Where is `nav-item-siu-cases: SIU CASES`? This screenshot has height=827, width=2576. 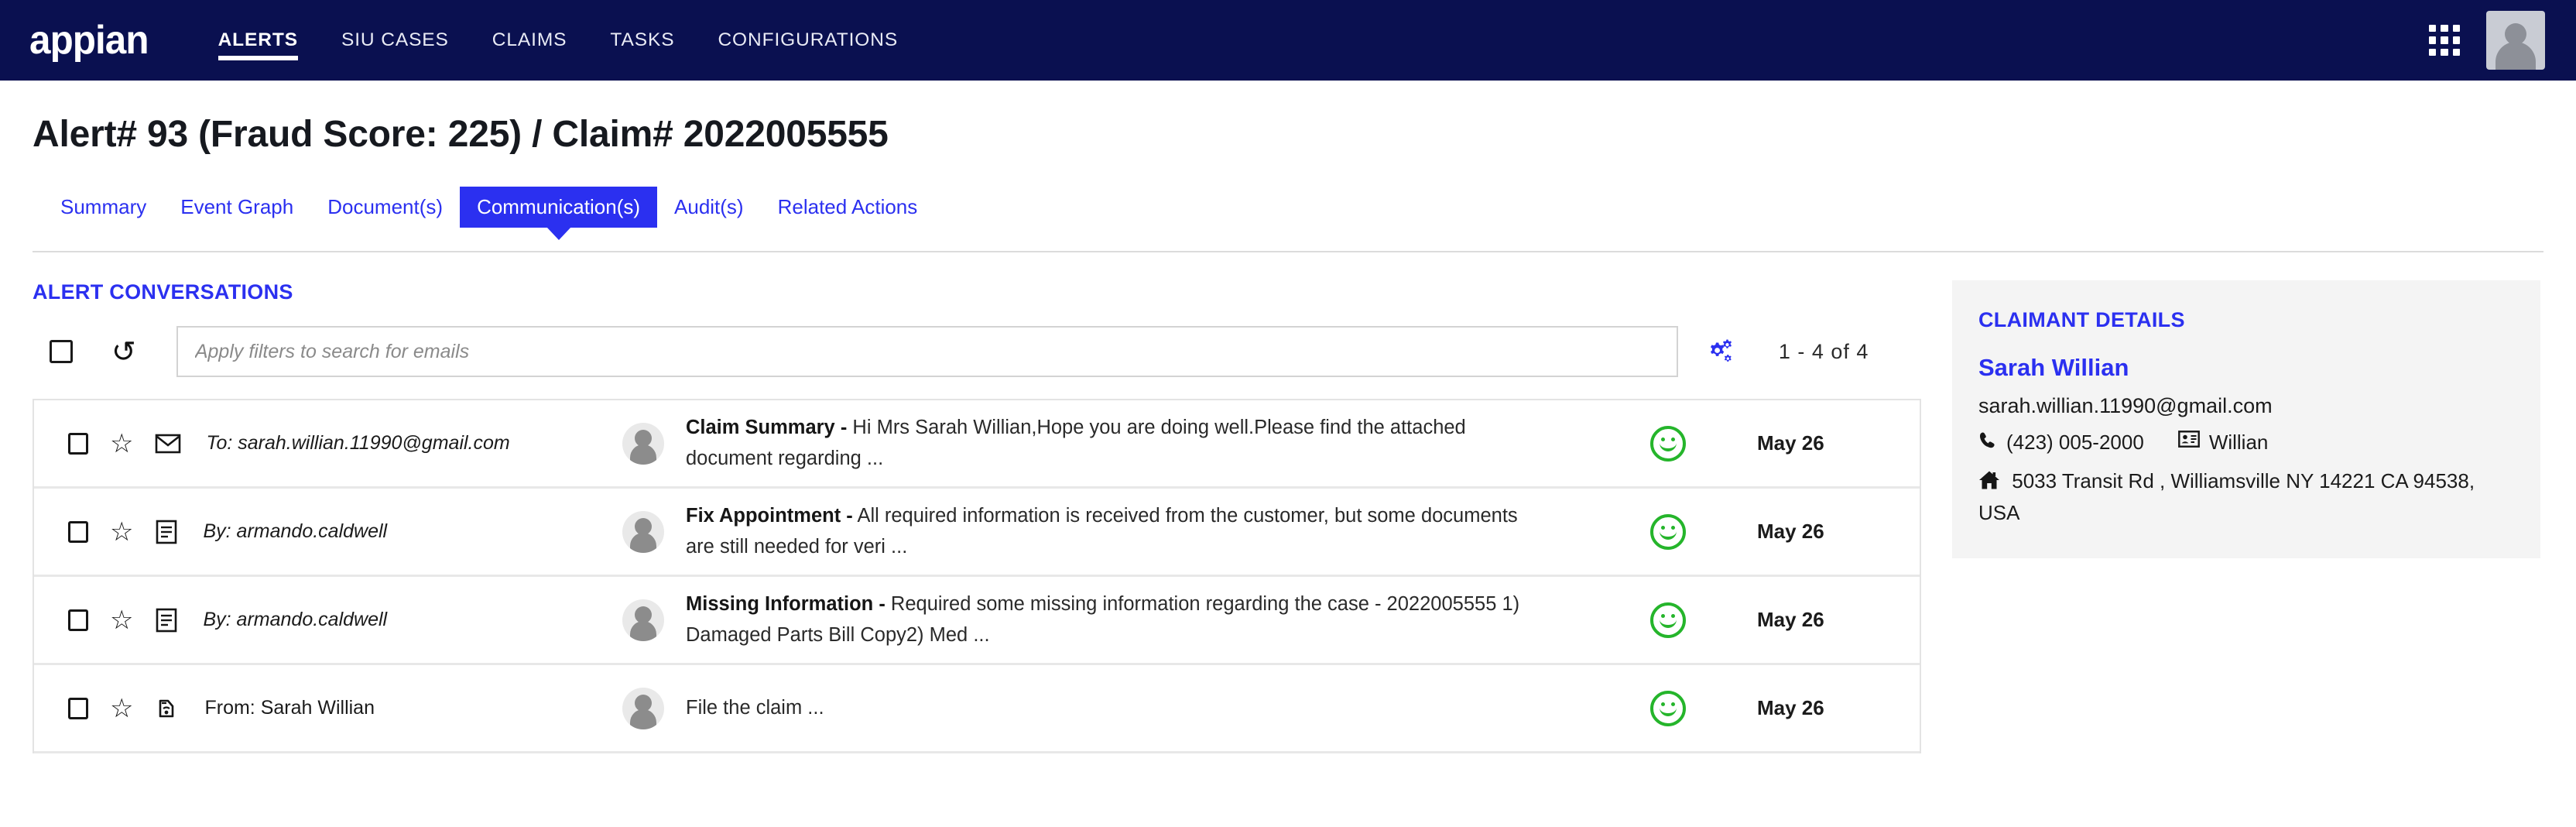 nav-item-siu-cases: SIU CASES is located at coordinates (395, 40).